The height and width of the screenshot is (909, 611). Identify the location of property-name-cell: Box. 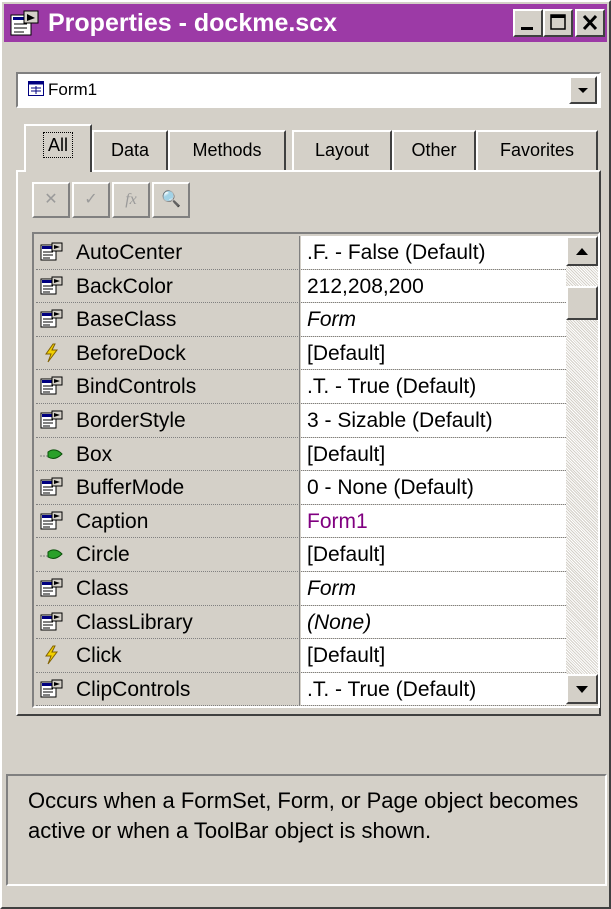
(168, 454).